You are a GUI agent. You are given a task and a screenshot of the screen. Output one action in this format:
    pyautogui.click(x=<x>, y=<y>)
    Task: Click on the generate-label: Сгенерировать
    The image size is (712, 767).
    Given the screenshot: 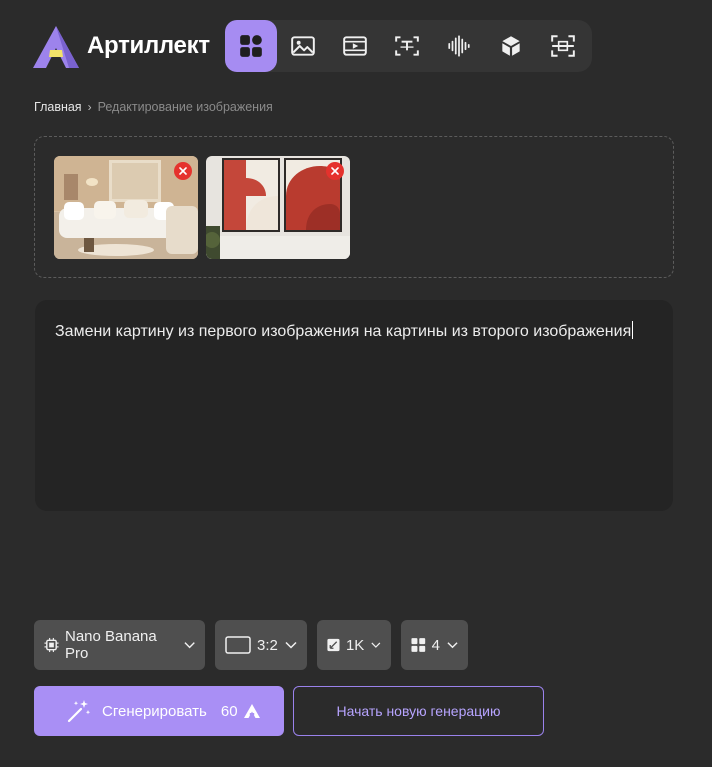 What is the action you would take?
    pyautogui.click(x=154, y=711)
    